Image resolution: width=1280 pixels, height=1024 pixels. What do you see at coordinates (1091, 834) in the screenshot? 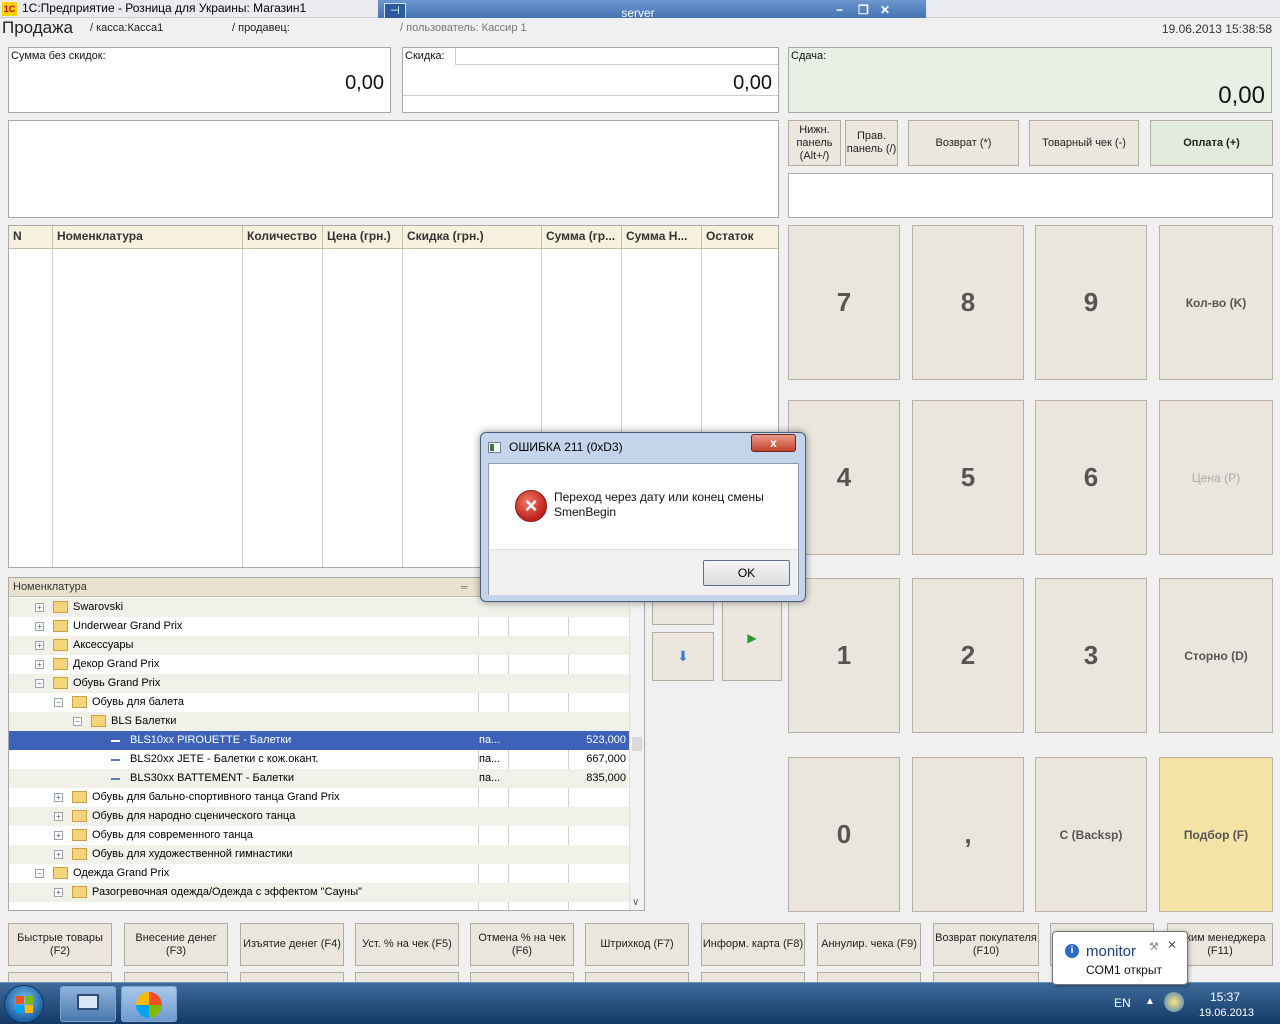
I see `backspace-button: C (Backsp)` at bounding box center [1091, 834].